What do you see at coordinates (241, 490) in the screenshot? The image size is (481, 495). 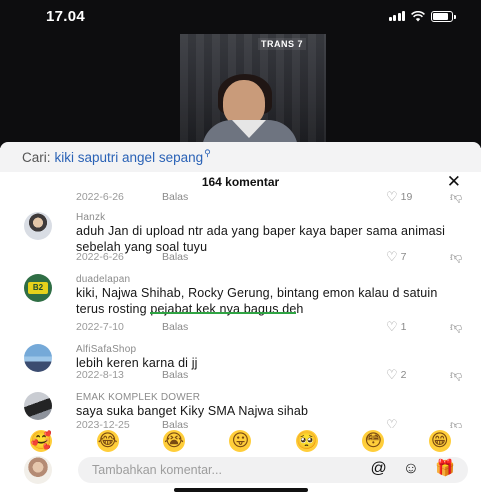 I see `home-indicator` at bounding box center [241, 490].